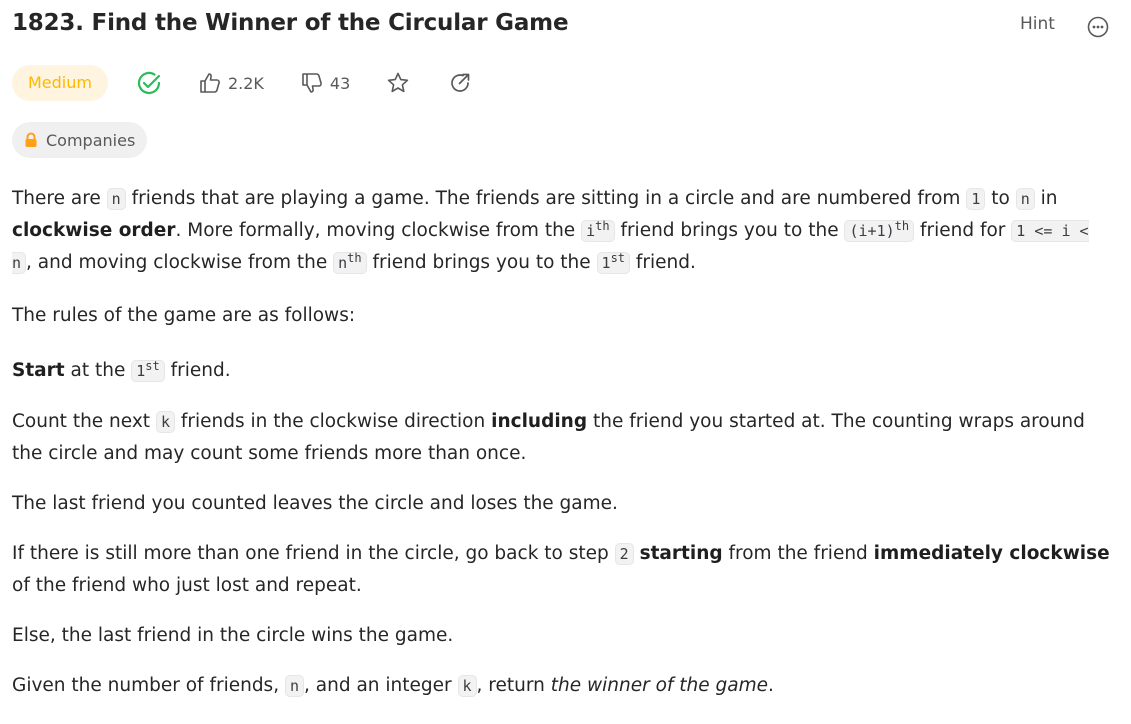 The width and height of the screenshot is (1131, 724). Describe the element at coordinates (681, 553) in the screenshot. I see `bold-text: starting` at that location.